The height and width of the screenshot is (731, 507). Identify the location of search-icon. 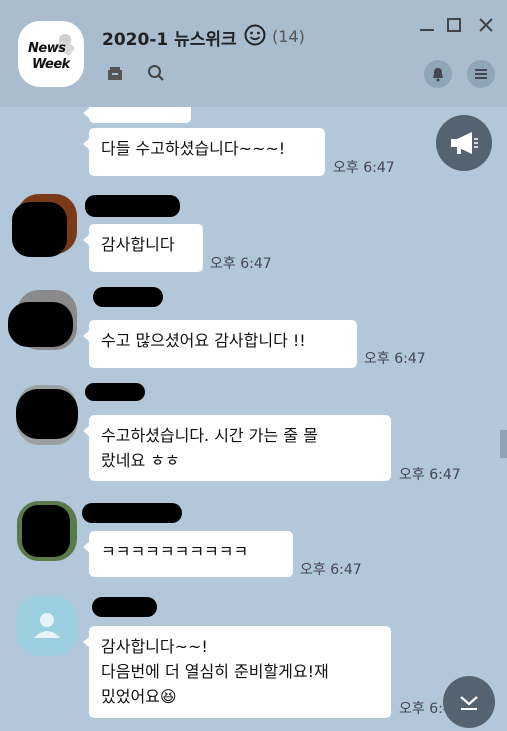
(156, 73).